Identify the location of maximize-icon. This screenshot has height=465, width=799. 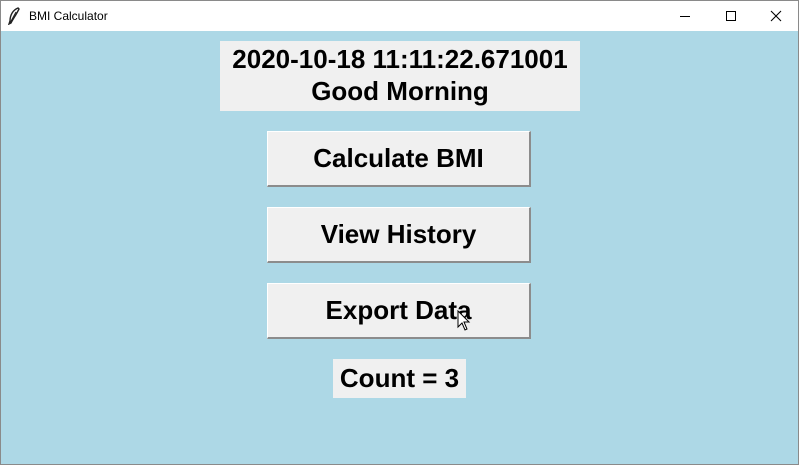
(731, 16).